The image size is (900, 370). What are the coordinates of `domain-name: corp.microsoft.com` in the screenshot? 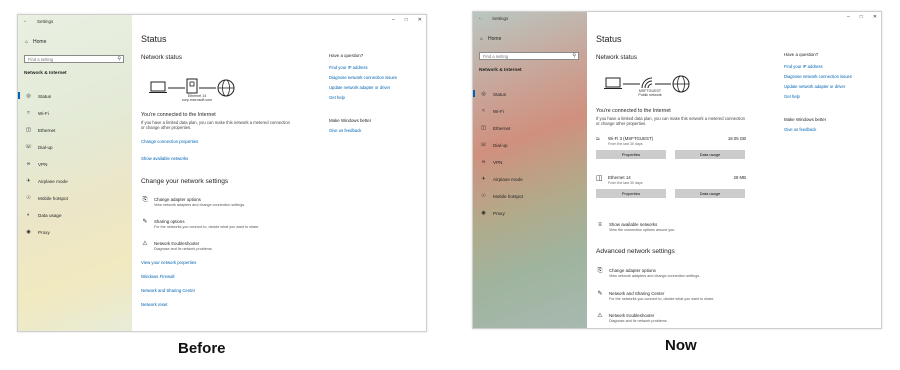 It's located at (197, 100).